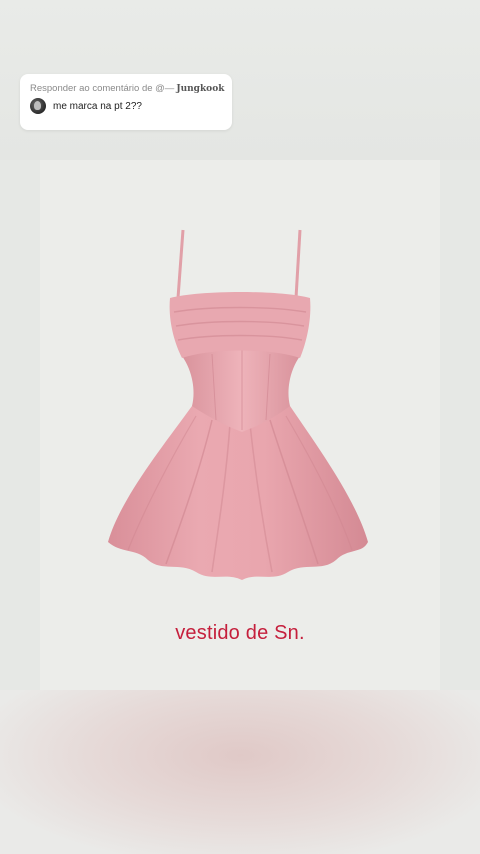 Image resolution: width=480 pixels, height=854 pixels. I want to click on reply-username: Jungkook, so click(200, 88).